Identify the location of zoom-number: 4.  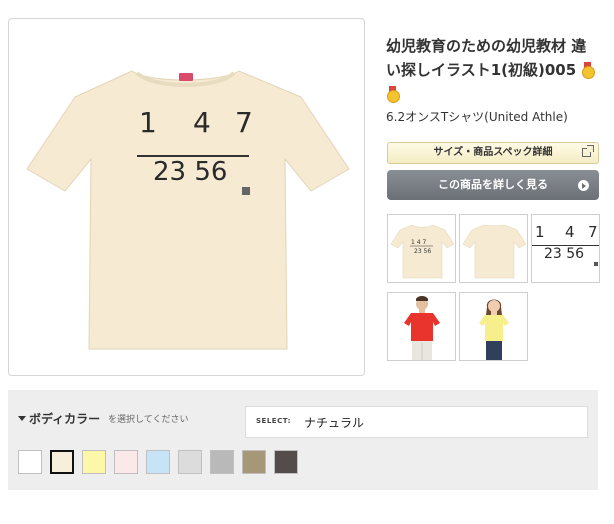
(570, 232).